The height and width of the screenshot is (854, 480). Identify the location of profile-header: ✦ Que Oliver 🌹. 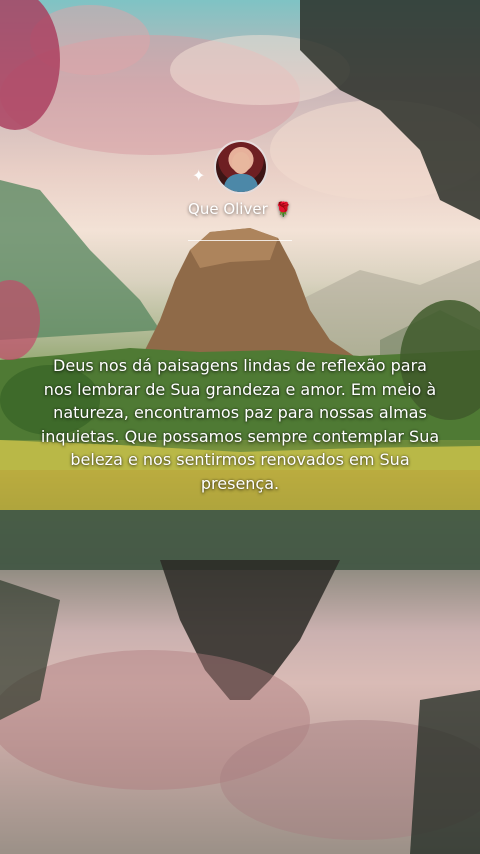
(240, 191).